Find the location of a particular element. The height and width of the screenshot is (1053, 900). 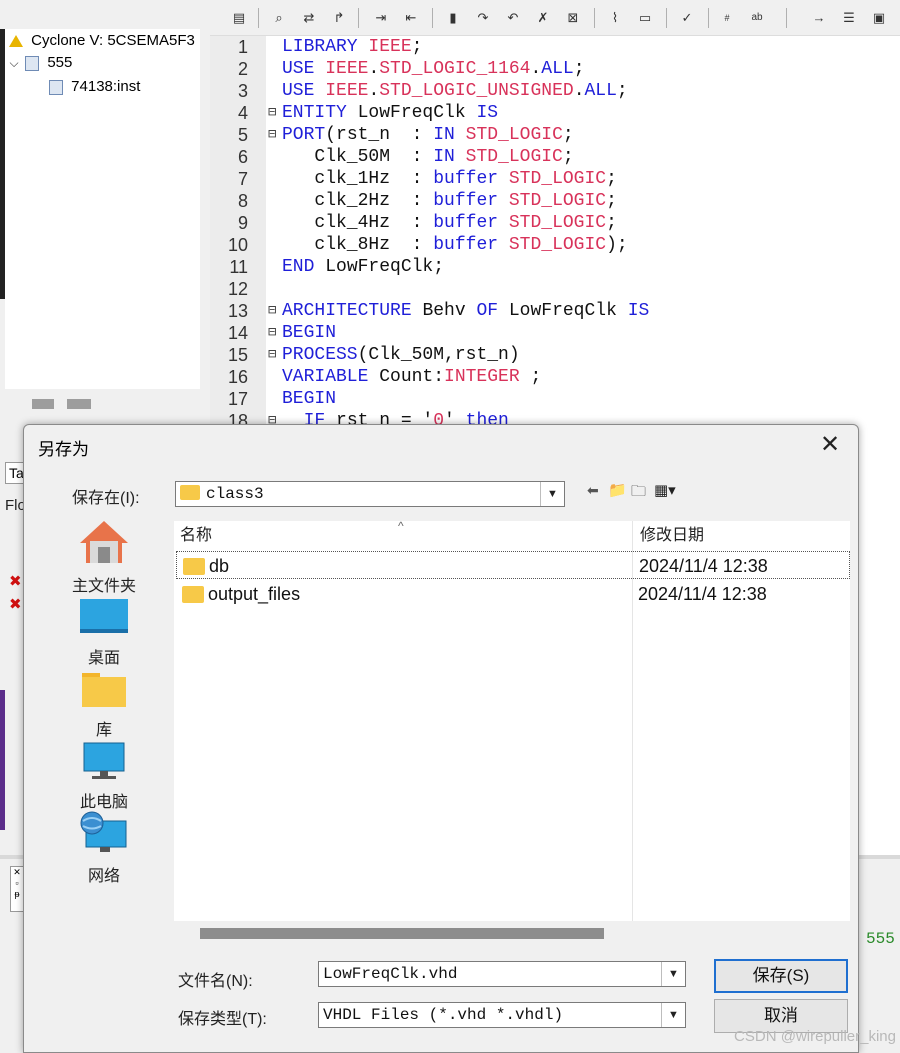

view-menu-icon: ▦▾ is located at coordinates (665, 490).